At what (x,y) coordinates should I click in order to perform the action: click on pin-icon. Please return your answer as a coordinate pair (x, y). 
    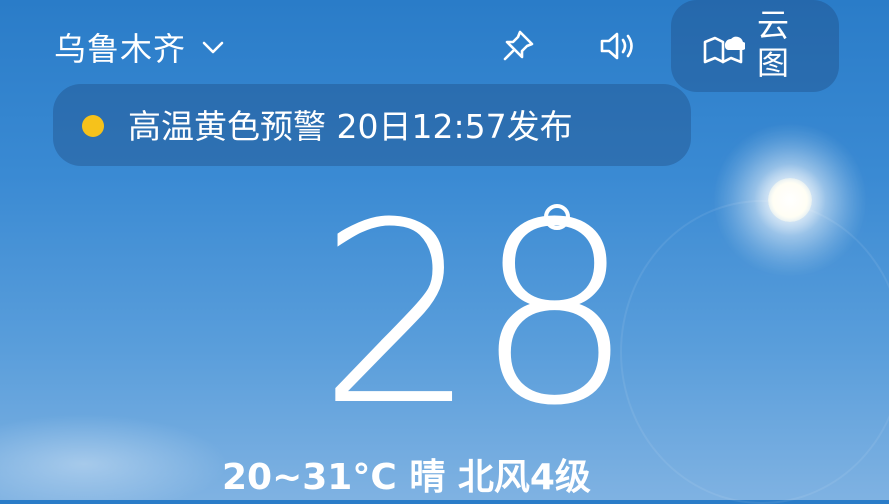
    Looking at the image, I should click on (518, 45).